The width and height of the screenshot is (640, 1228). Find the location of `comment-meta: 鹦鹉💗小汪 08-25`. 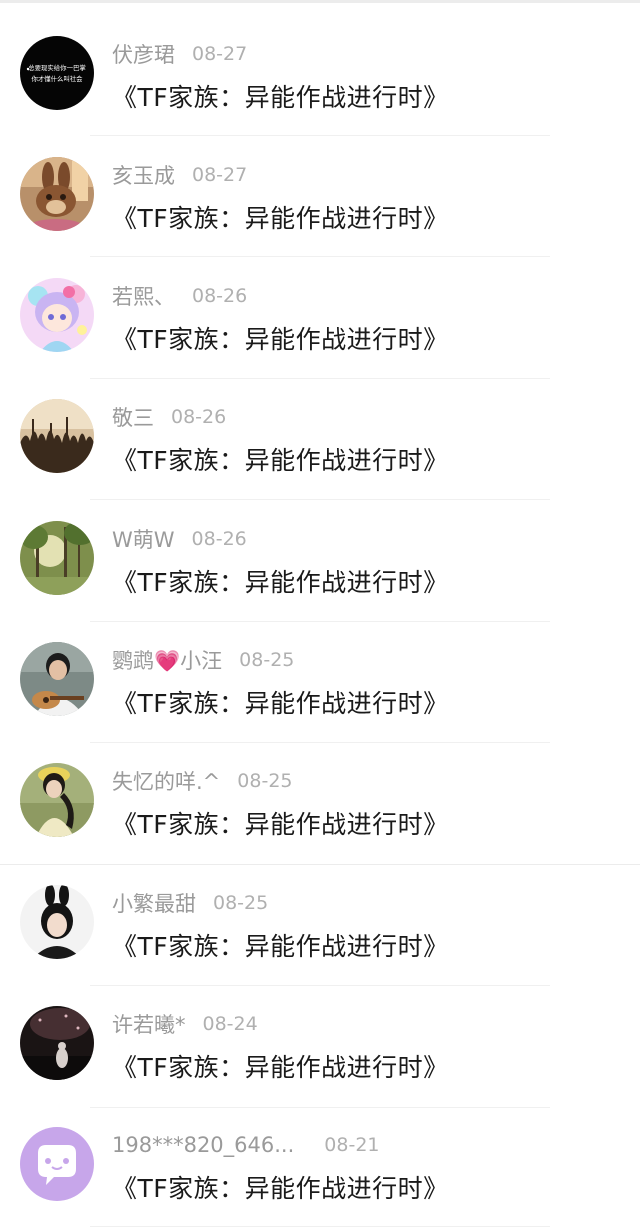

comment-meta: 鹦鹉💗小汪 08-25 is located at coordinates (203, 660).